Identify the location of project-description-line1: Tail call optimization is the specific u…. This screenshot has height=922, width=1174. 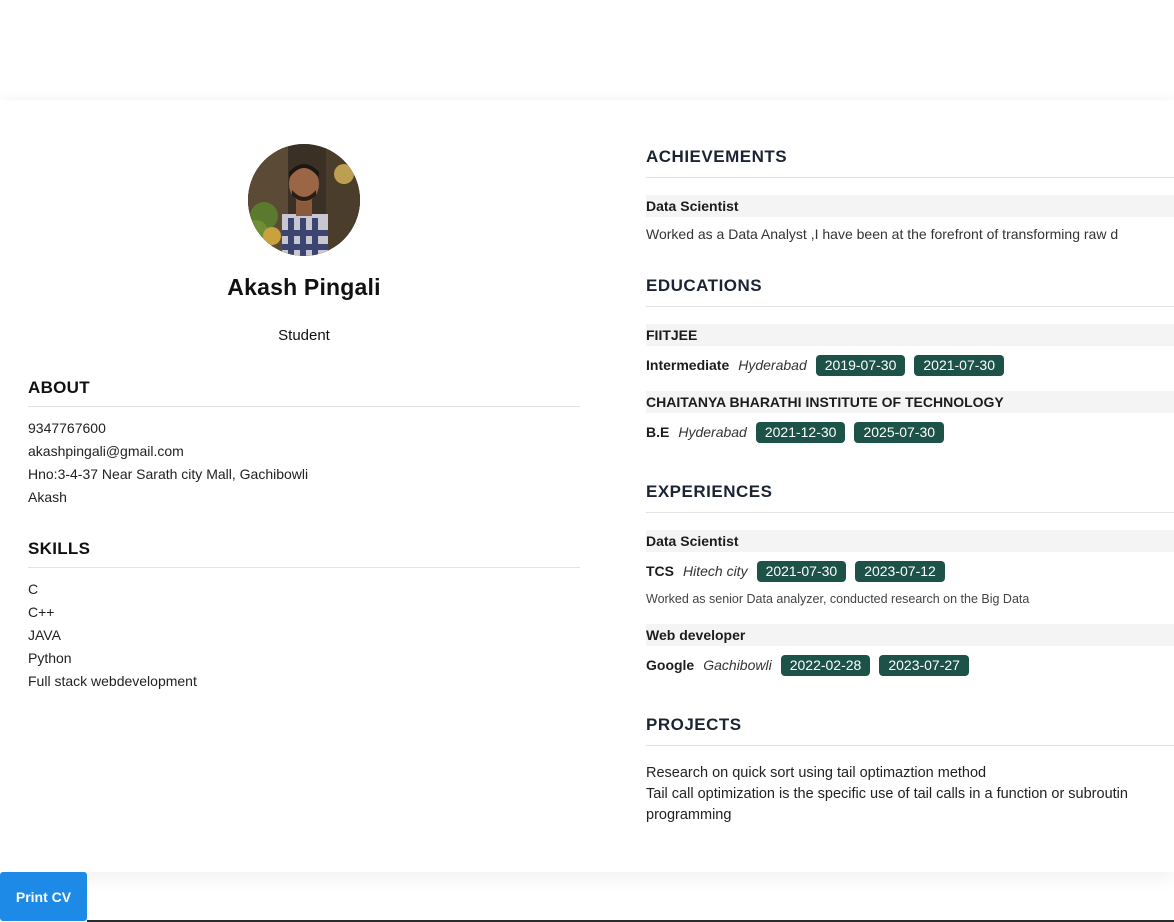
(887, 794).